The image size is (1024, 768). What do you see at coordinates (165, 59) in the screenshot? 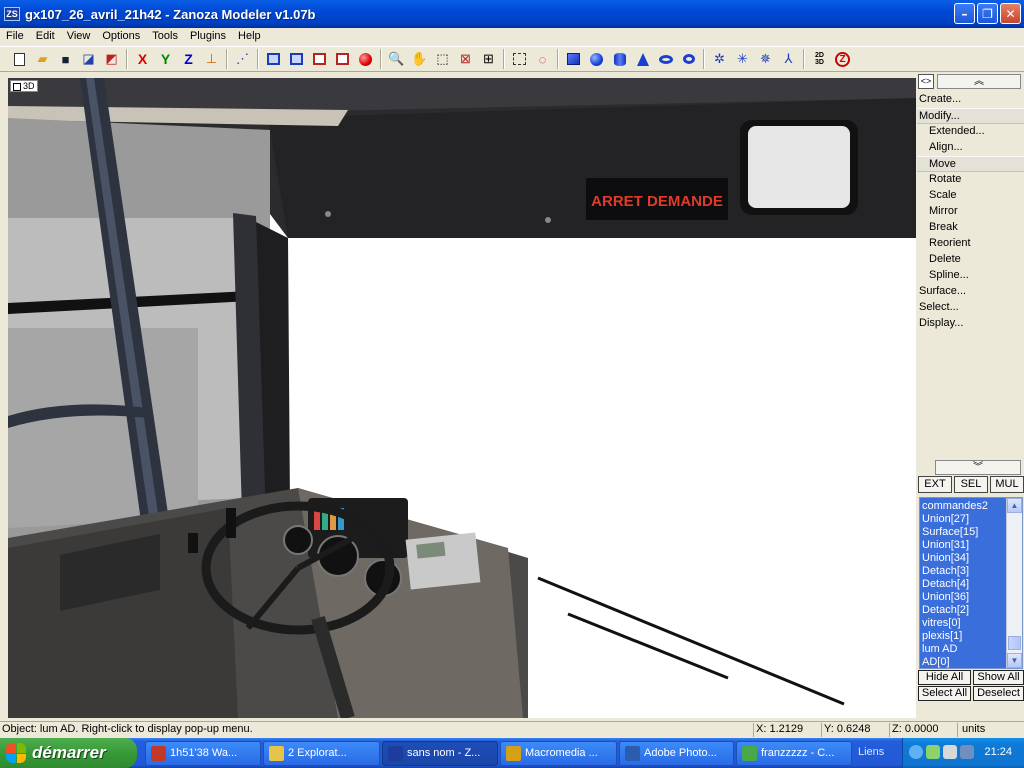
I see `axis-y-button: Y` at bounding box center [165, 59].